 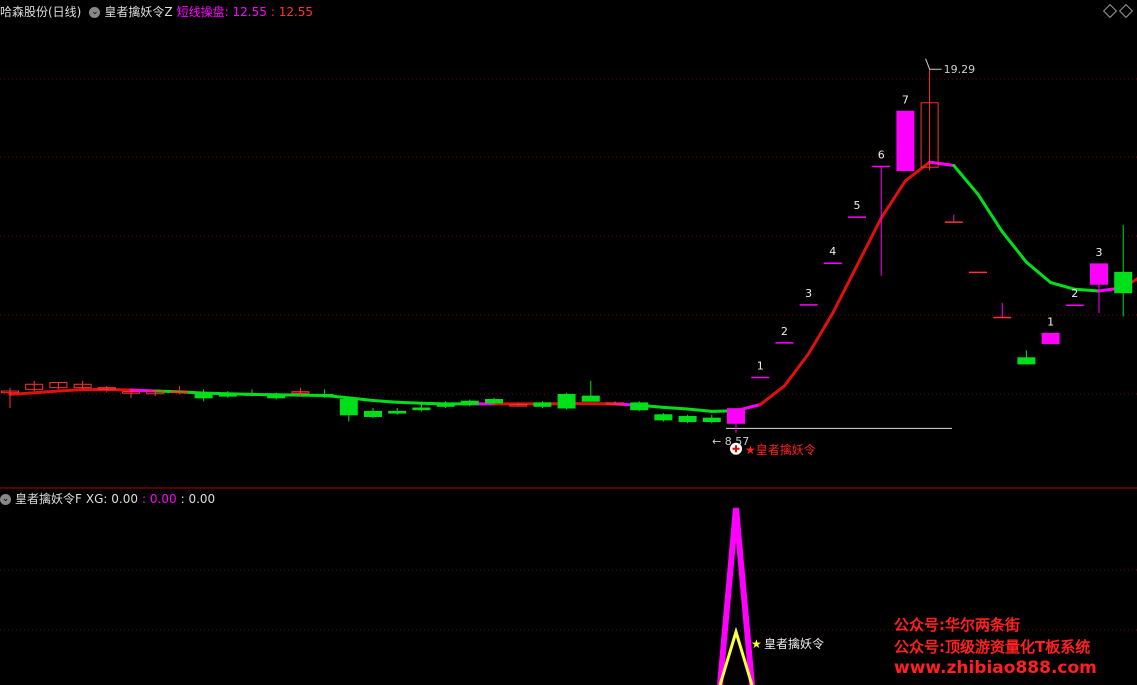 What do you see at coordinates (41, 12) in the screenshot?
I see `stock-name: 哈森股份(日线)` at bounding box center [41, 12].